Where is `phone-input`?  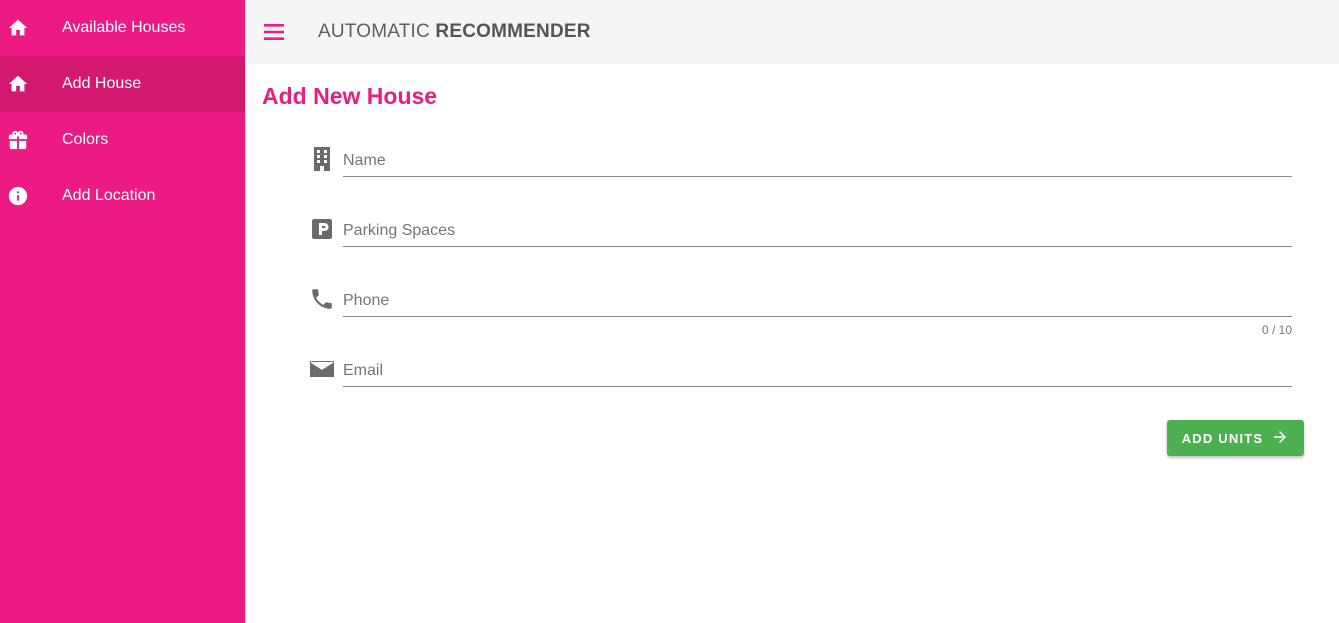
phone-input is located at coordinates (817, 301).